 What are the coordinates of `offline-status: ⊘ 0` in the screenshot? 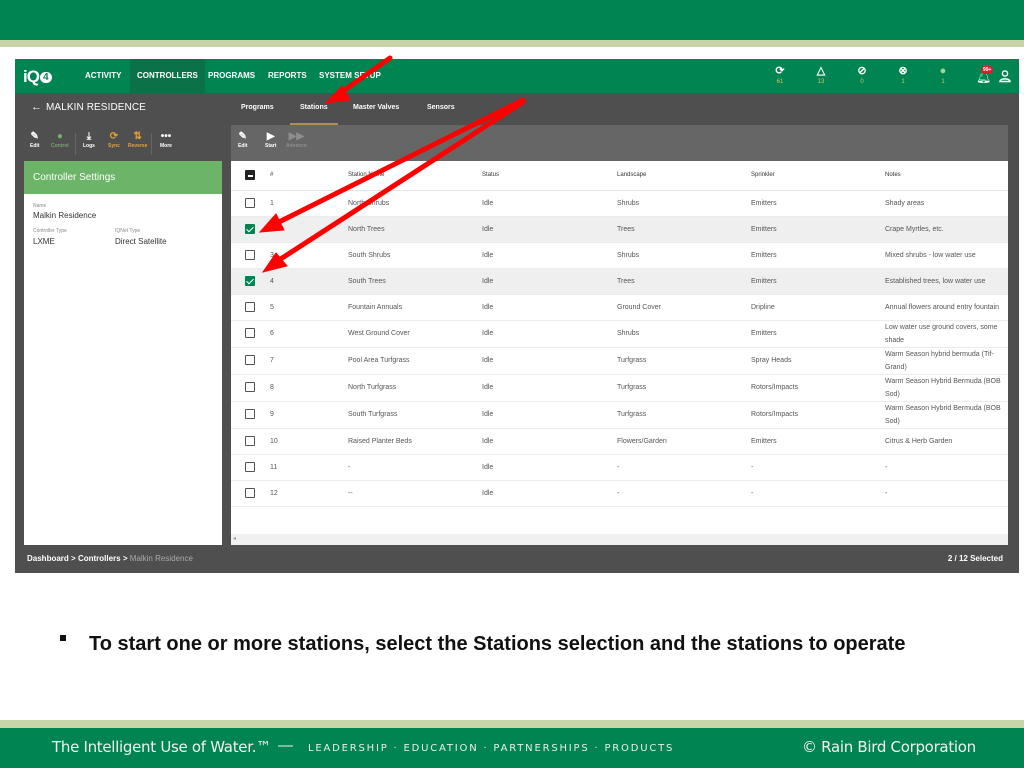 It's located at (862, 75).